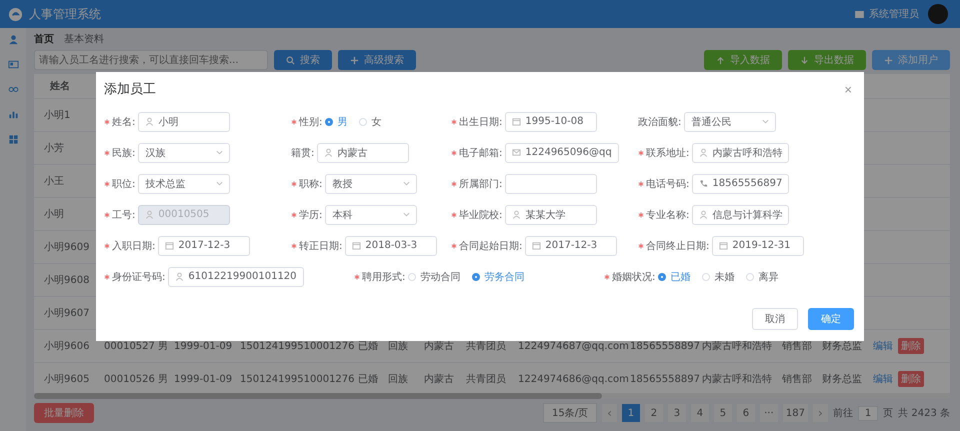  What do you see at coordinates (434, 277) in the screenshot?
I see `radio-option: 劳动合同` at bounding box center [434, 277].